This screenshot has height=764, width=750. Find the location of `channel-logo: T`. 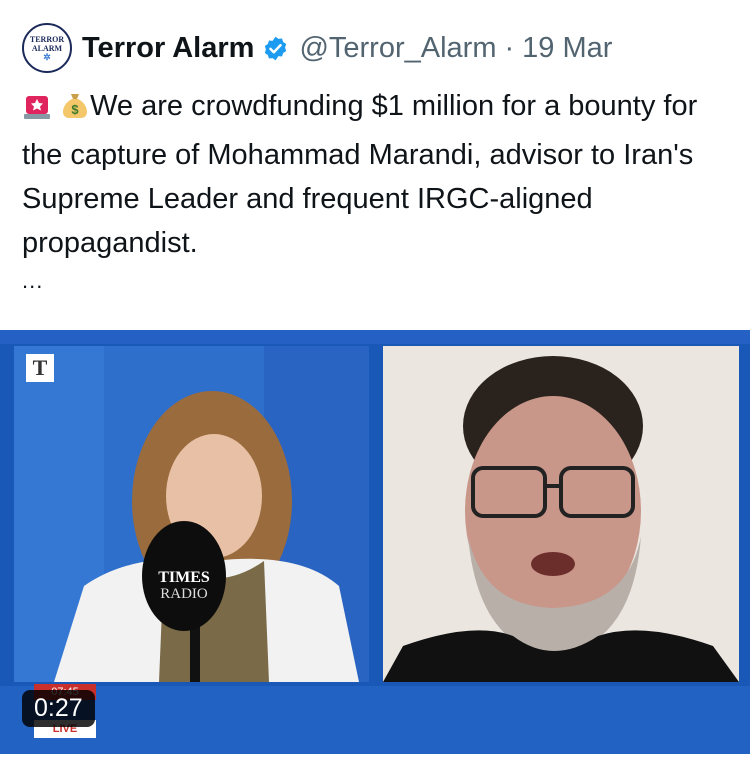

channel-logo: T is located at coordinates (40, 368).